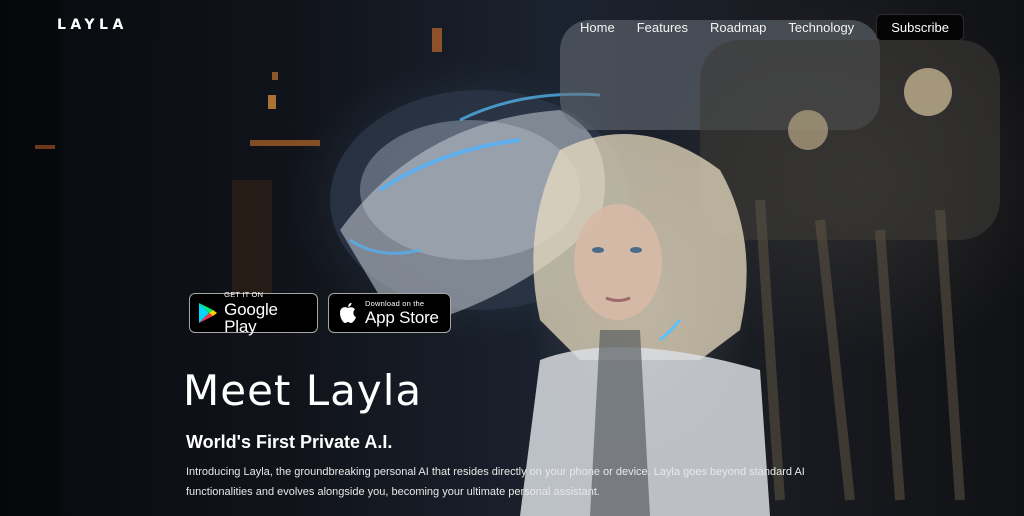 Image resolution: width=1024 pixels, height=516 pixels. What do you see at coordinates (402, 318) in the screenshot?
I see `apple-badge-title: App Store` at bounding box center [402, 318].